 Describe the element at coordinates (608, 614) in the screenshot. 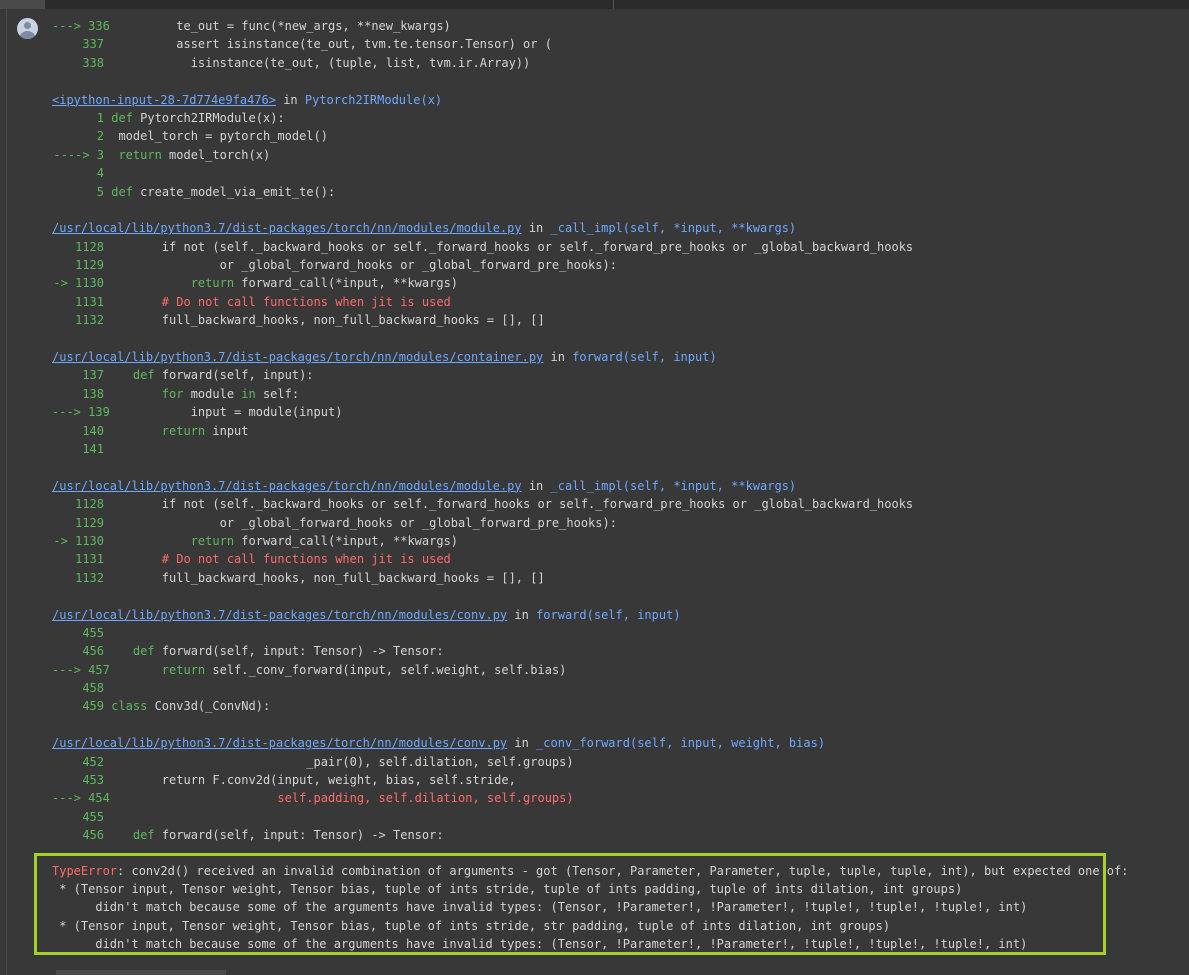

I see `function-signature: forward(self, input)` at that location.